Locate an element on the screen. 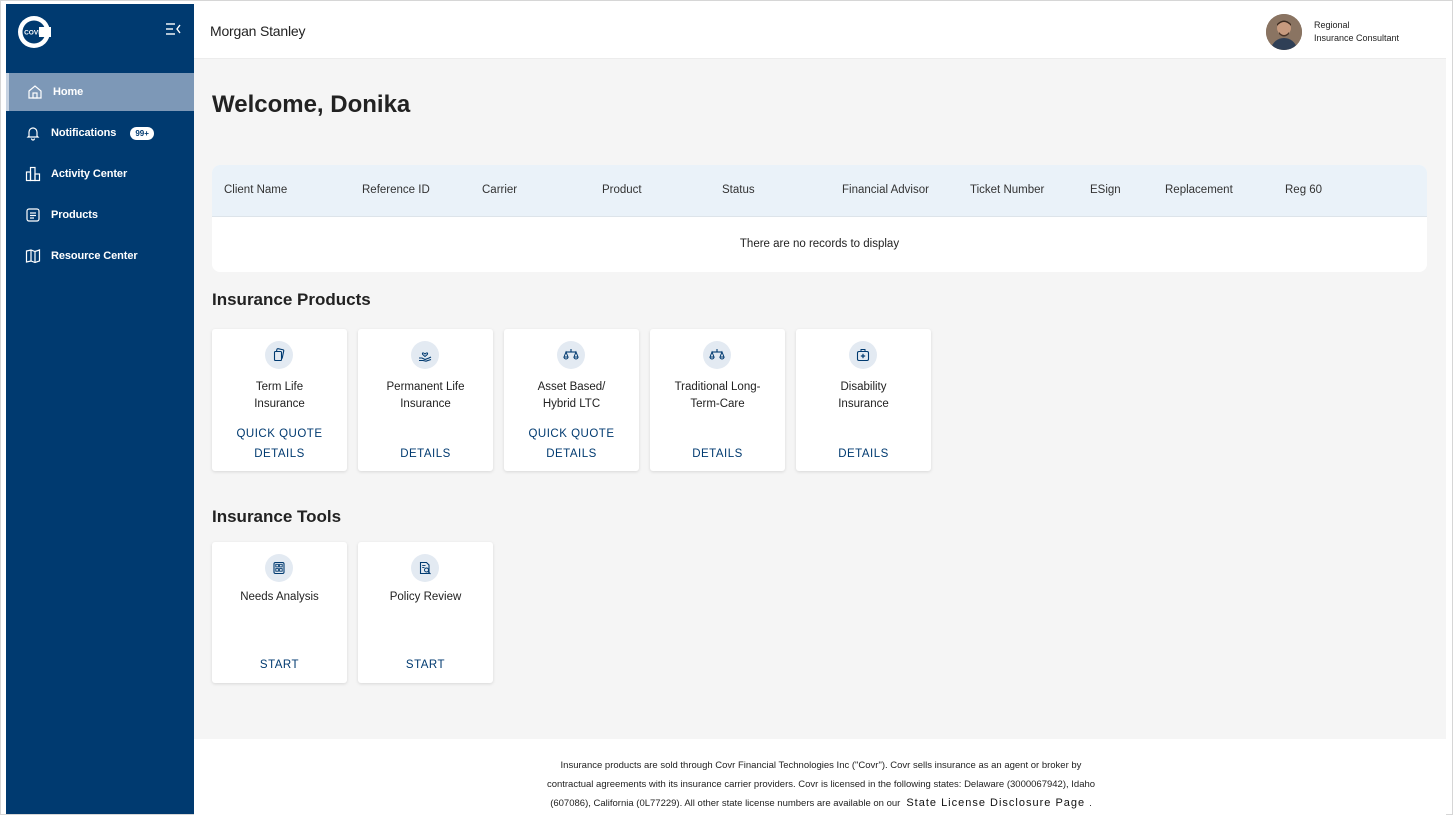 This screenshot has width=1453, height=815. tool-card-needs-analysis: Needs Analysis START is located at coordinates (279, 612).